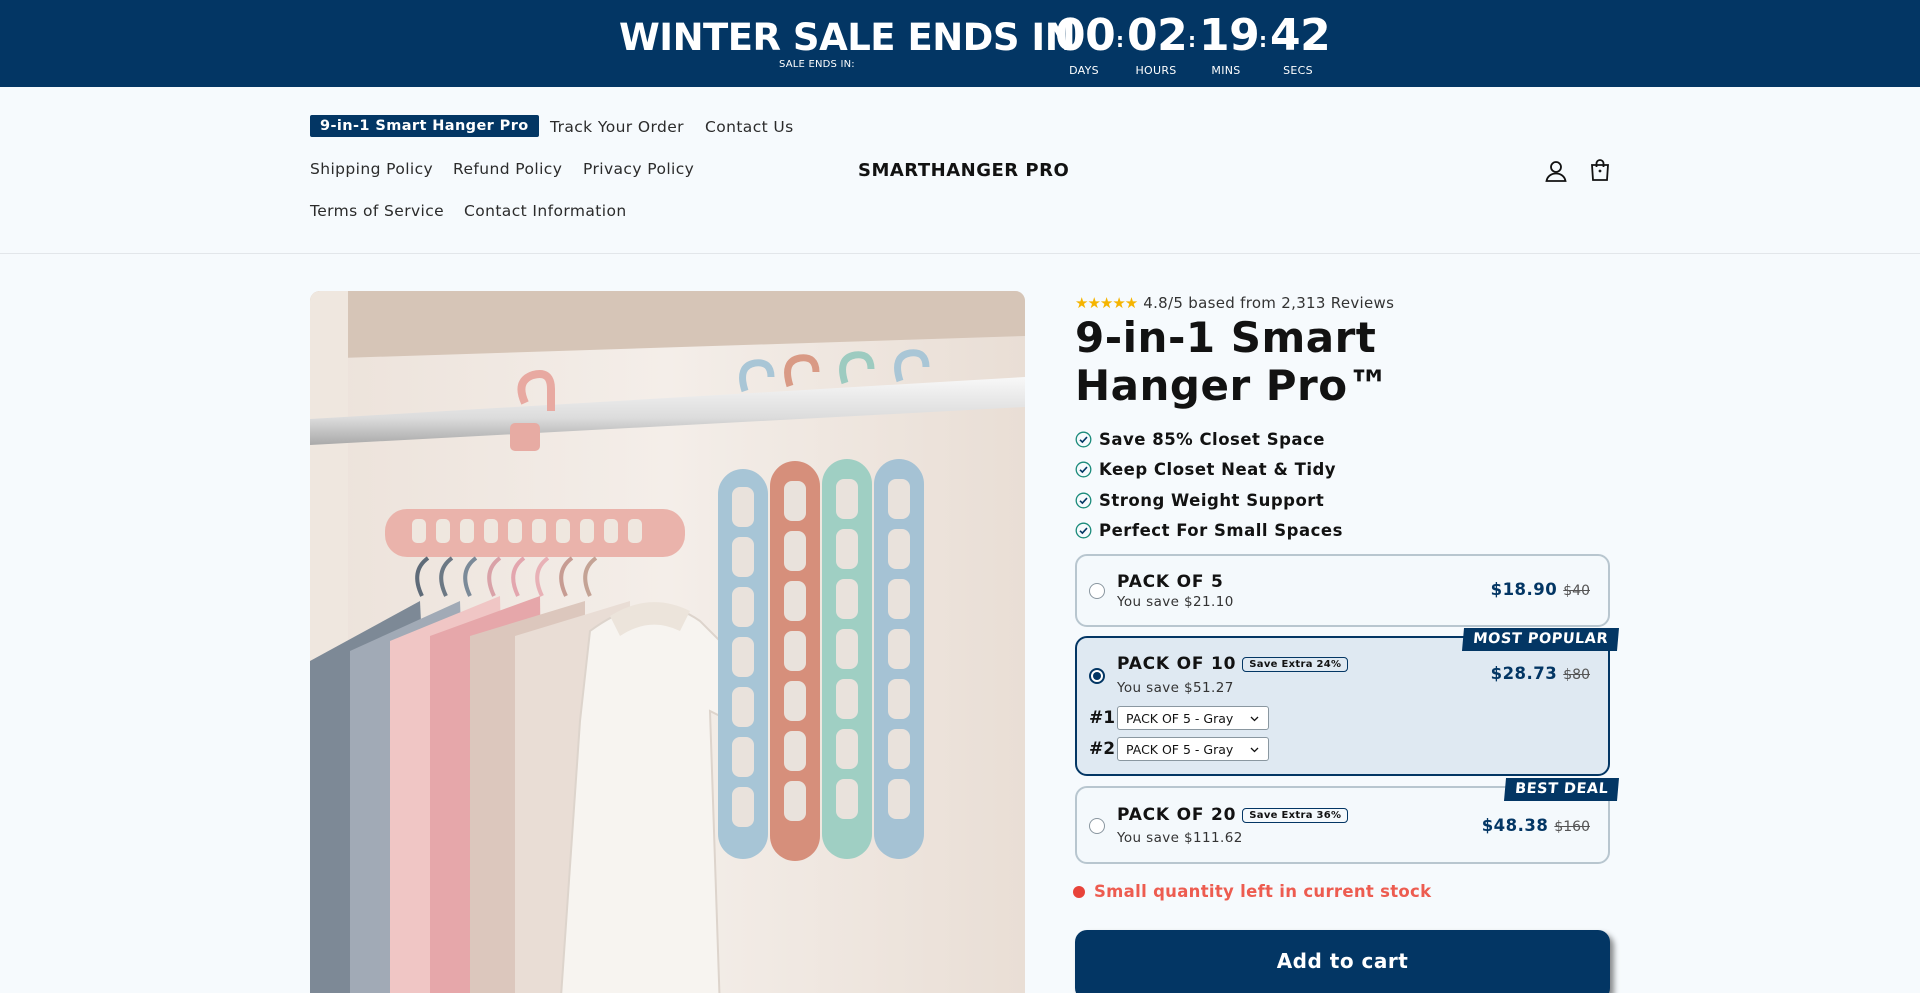 This screenshot has width=1920, height=993. Describe the element at coordinates (1342, 590) in the screenshot. I see `pack-option-5: PACK OF 5 You save $21.10 $18.90 $40` at that location.